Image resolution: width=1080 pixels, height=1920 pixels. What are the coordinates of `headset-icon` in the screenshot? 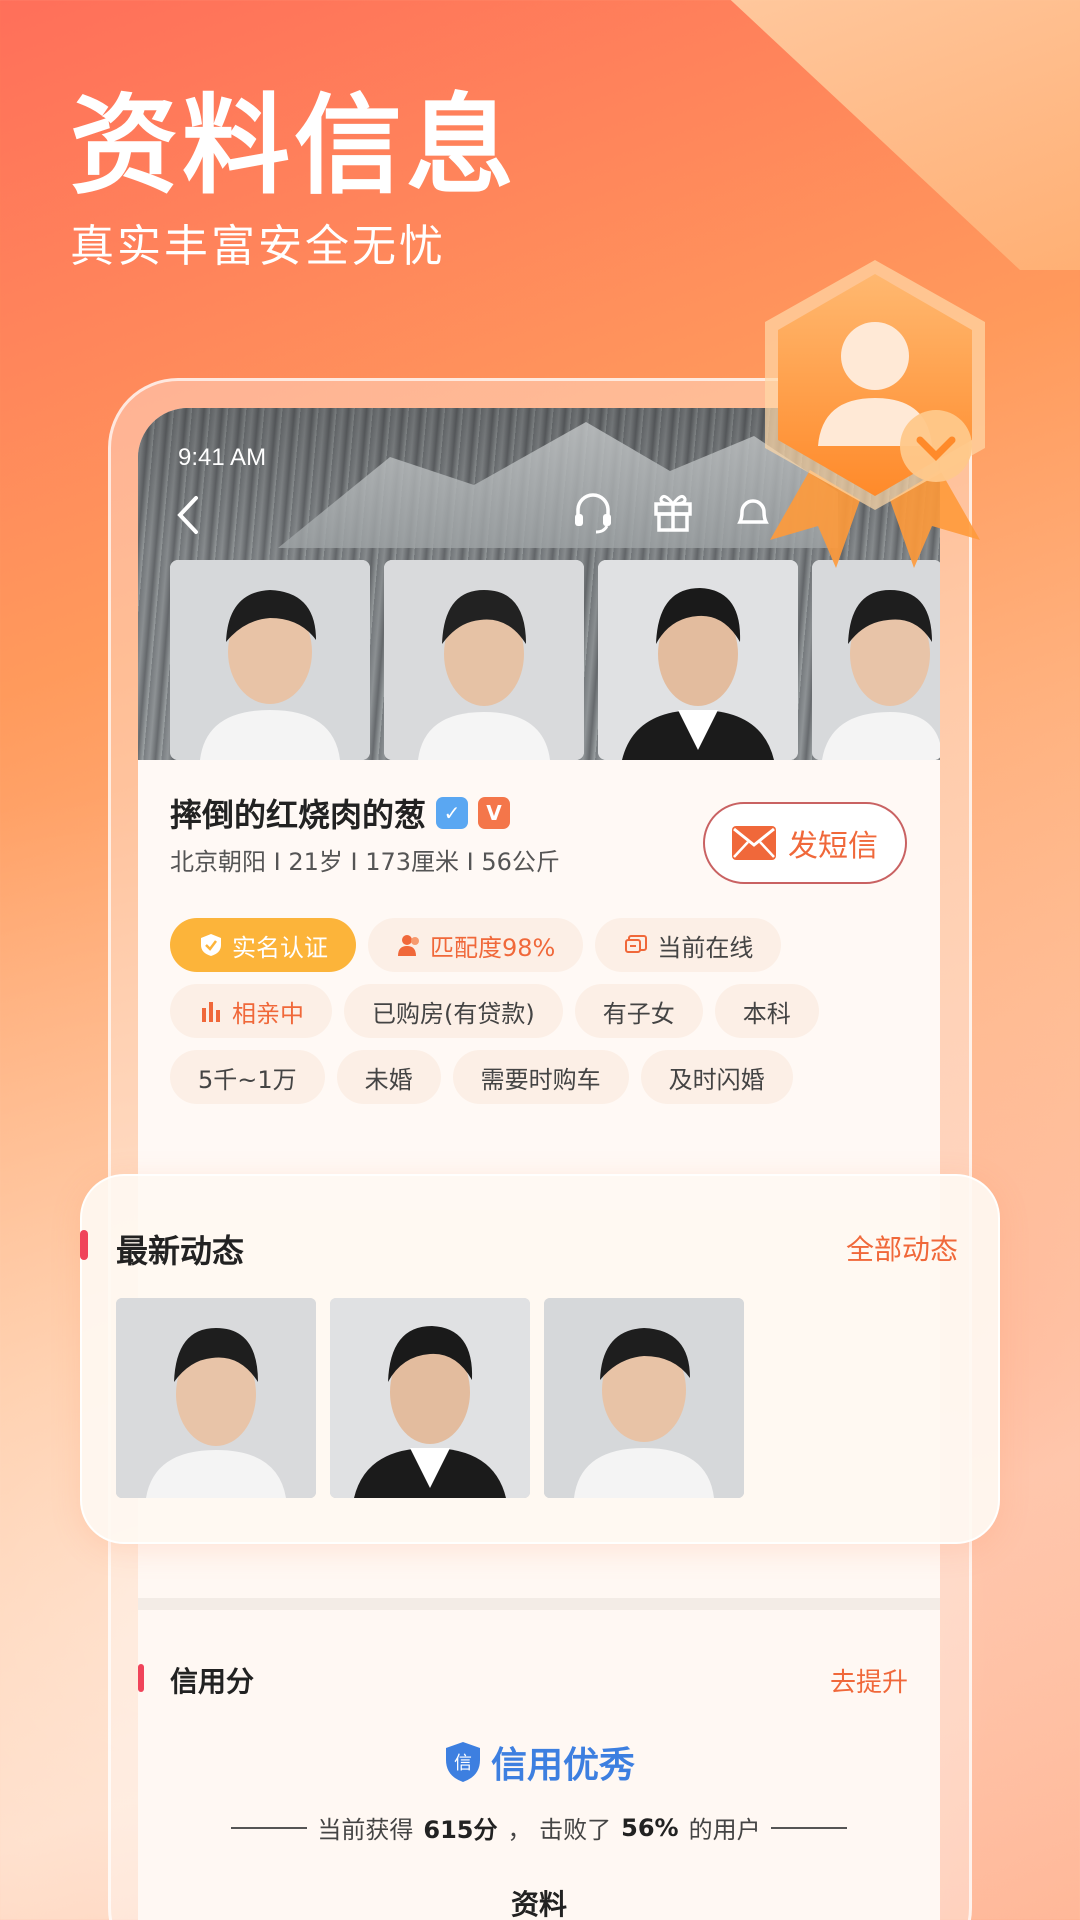 It's located at (593, 511).